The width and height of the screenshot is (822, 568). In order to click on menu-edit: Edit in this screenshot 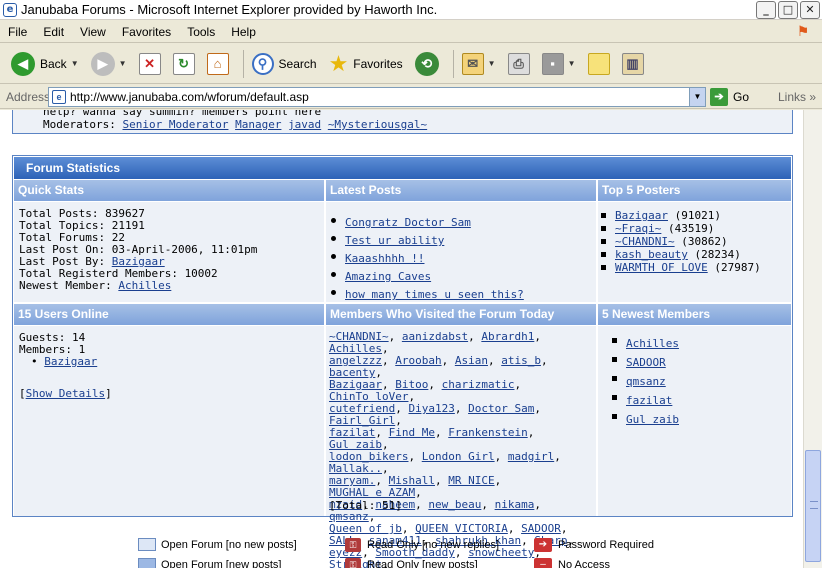, I will do `click(53, 32)`.